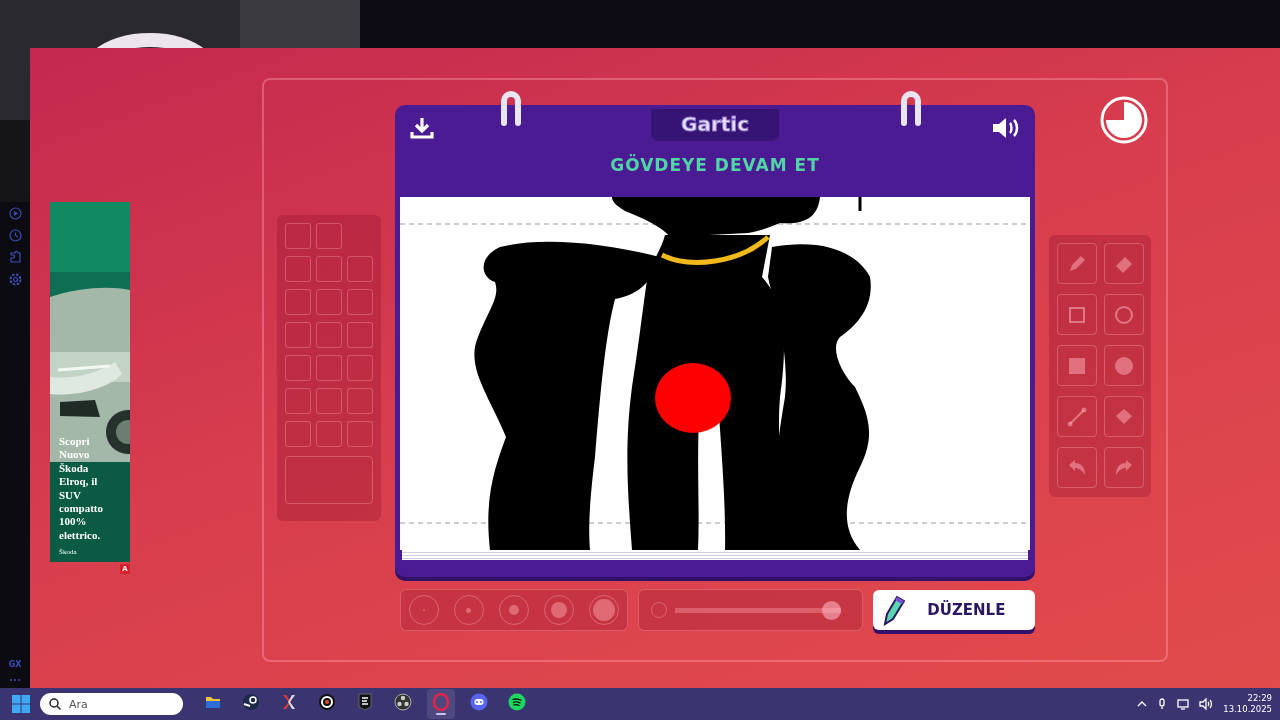 The width and height of the screenshot is (1280, 720). Describe the element at coordinates (1259, 698) in the screenshot. I see `clock-time: 22:29` at that location.